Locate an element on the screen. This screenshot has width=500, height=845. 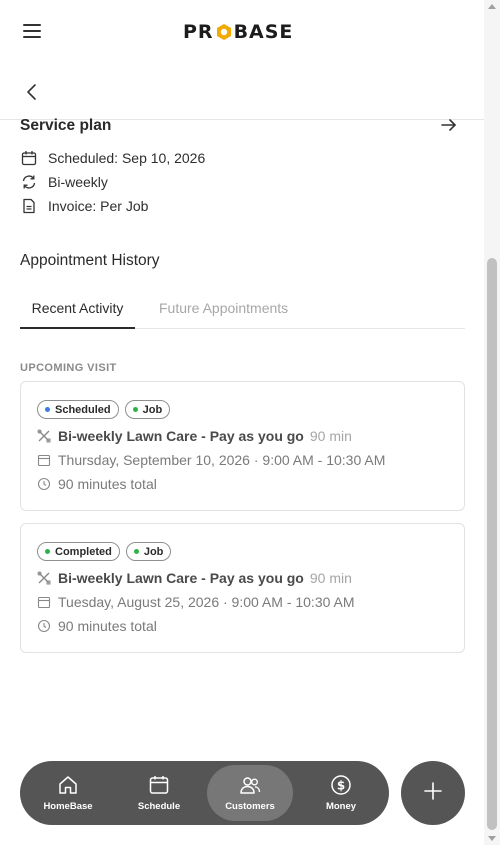
top-bar: PR BASE is located at coordinates (242, 31).